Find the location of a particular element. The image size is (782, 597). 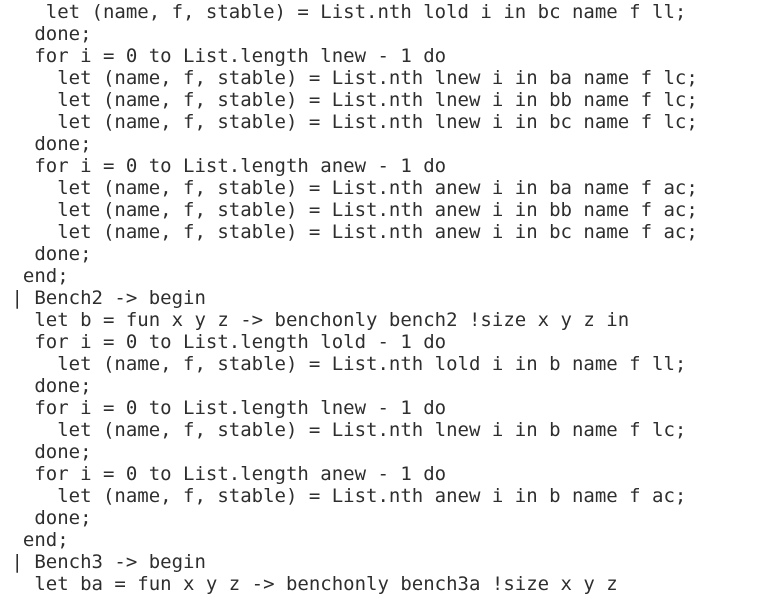

code-line: for i = 0 to List.length lold - 1 do is located at coordinates (223, 342).